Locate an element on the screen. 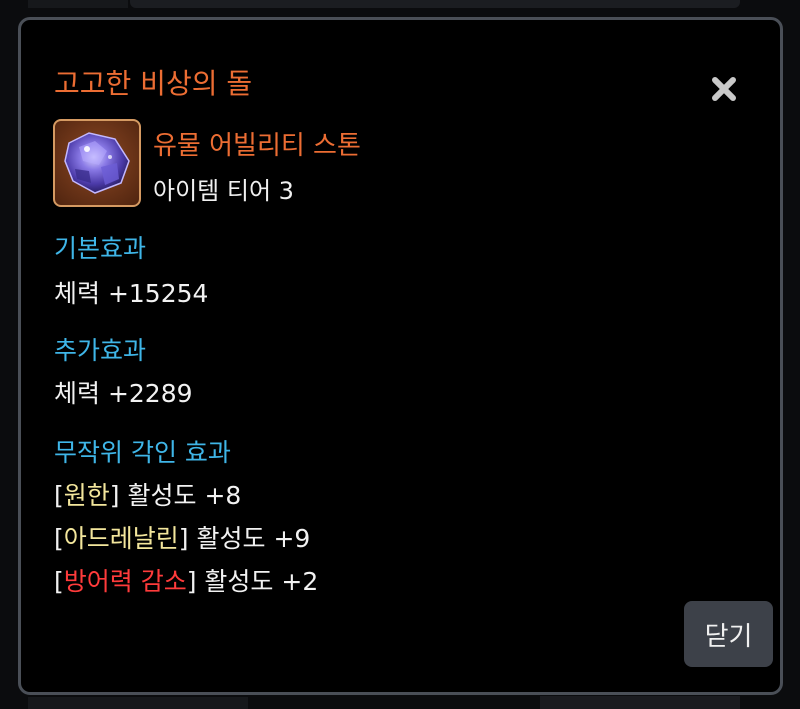 This screenshot has height=709, width=800. item-category-label: 유물 어빌리티 스톤 is located at coordinates (257, 146).